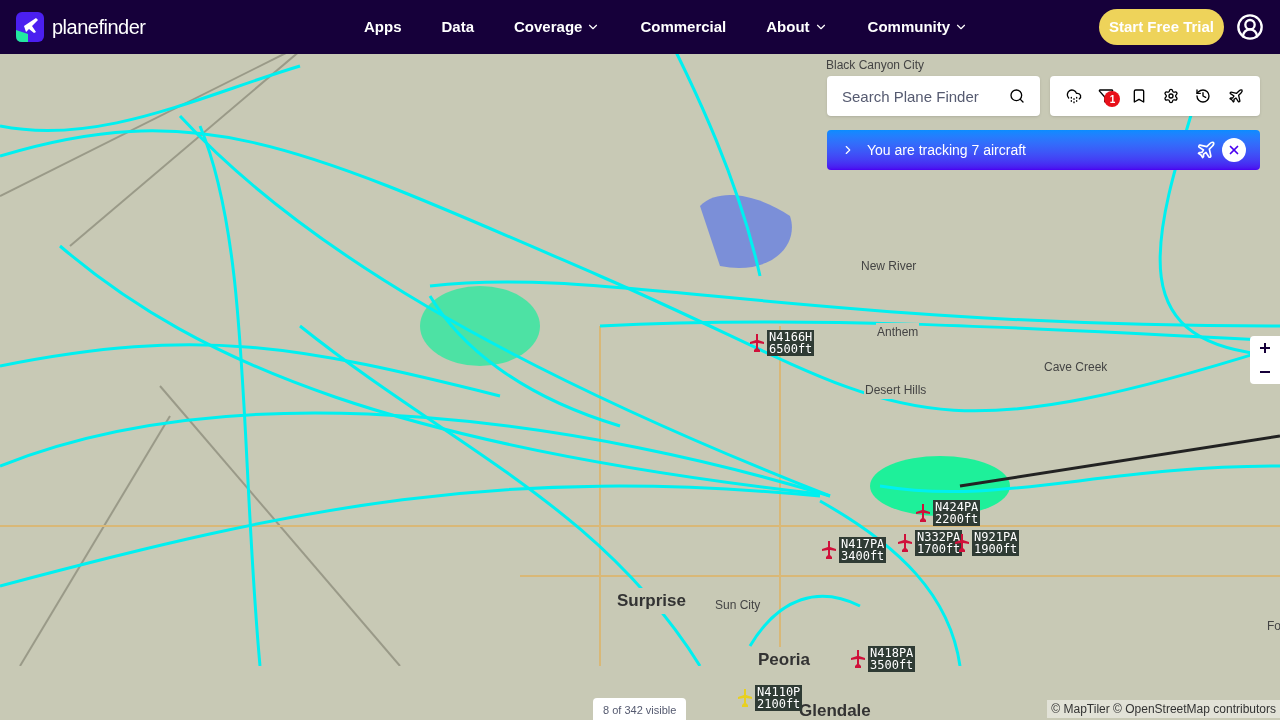  What do you see at coordinates (640, 709) in the screenshot?
I see `visible-count: 8 of 342 visible` at bounding box center [640, 709].